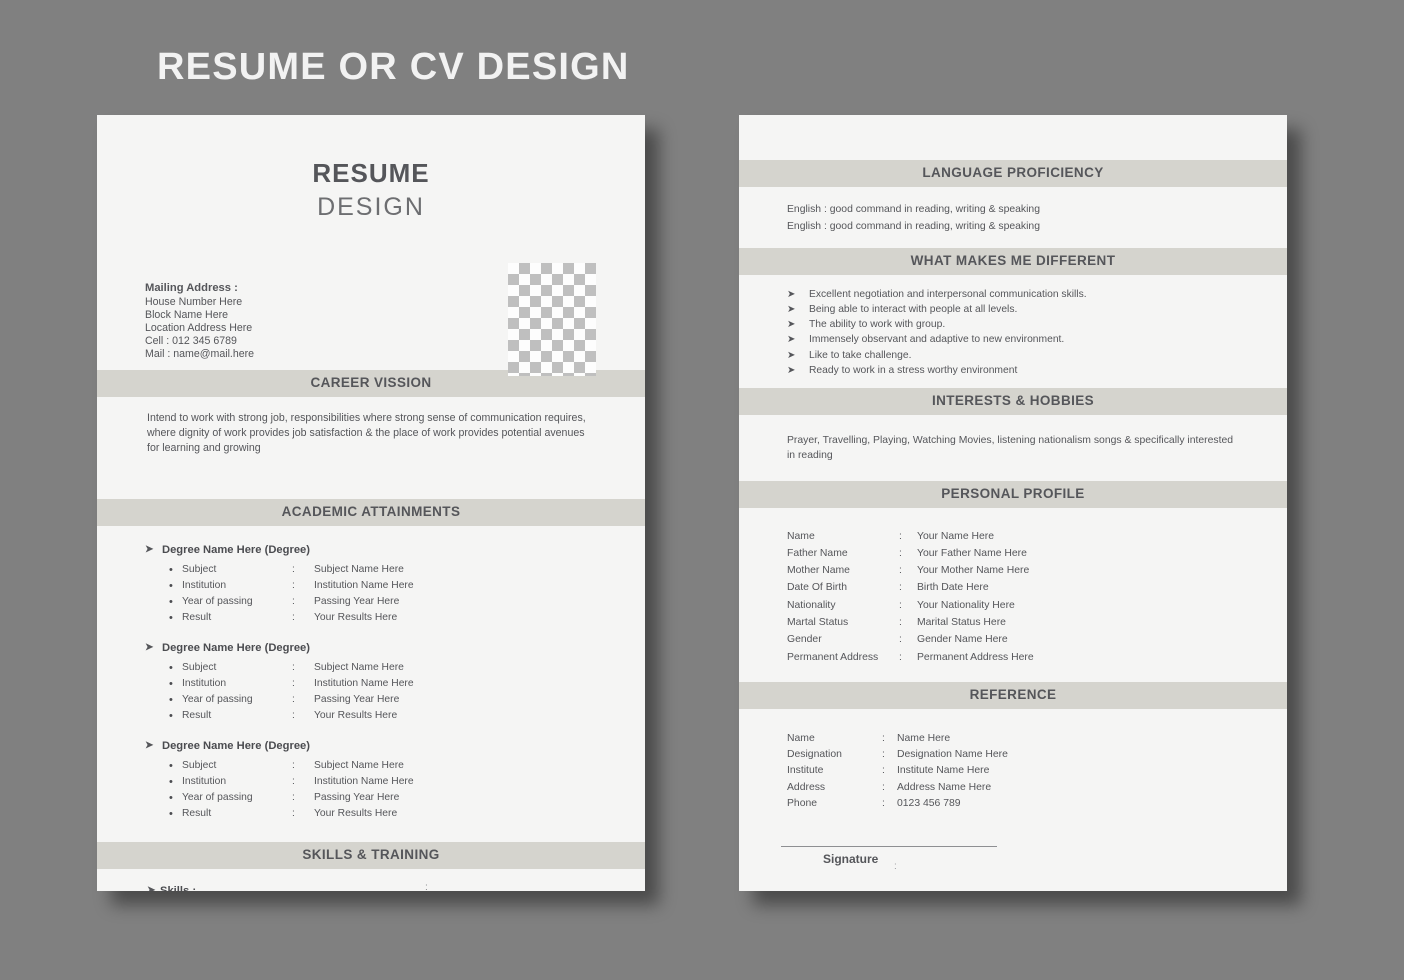  Describe the element at coordinates (874, 803) in the screenshot. I see `reference-row: Phone : 0123 456 789` at that location.